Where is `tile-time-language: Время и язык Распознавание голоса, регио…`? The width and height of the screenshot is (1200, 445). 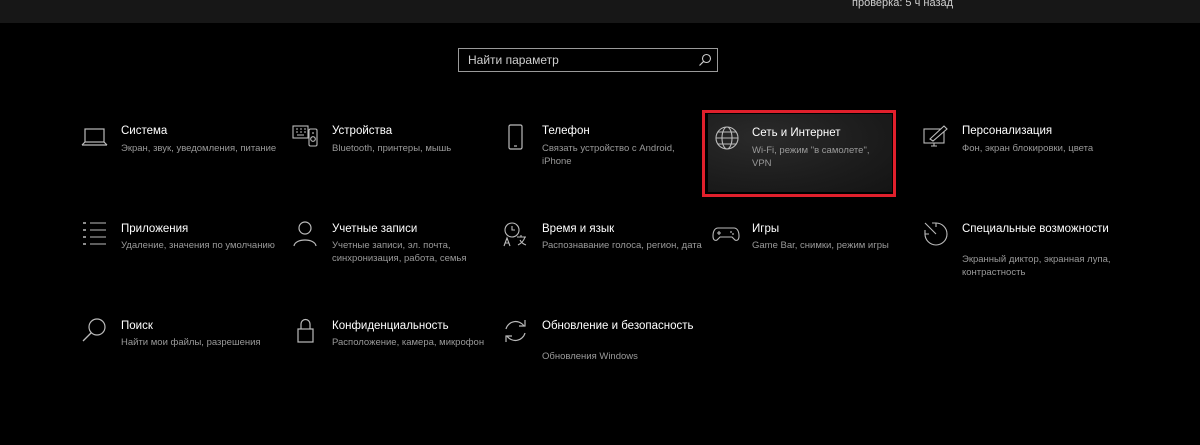
tile-time-language: Время и язык Распознавание голоса, регио… is located at coordinates (602, 260).